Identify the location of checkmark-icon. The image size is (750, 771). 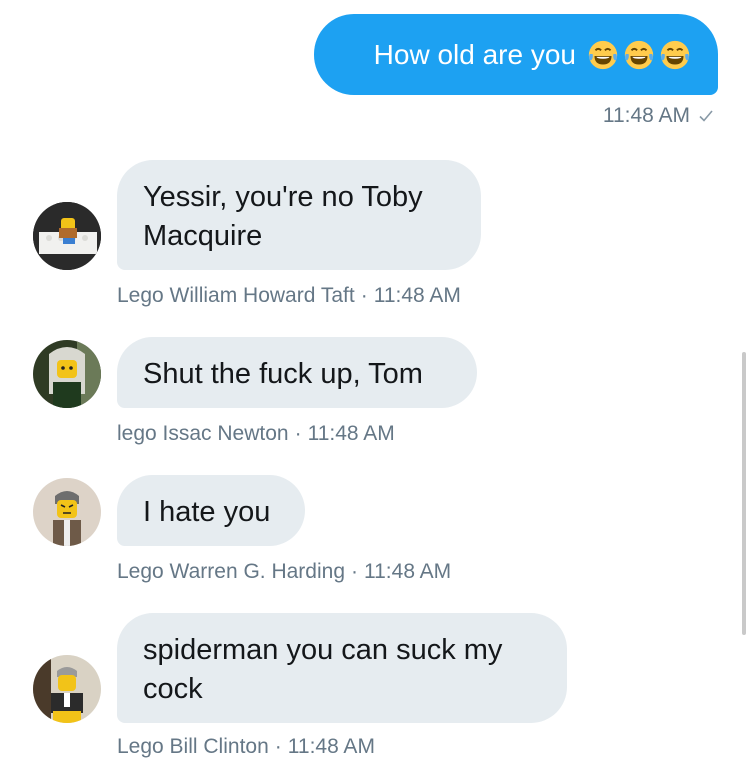
(706, 116).